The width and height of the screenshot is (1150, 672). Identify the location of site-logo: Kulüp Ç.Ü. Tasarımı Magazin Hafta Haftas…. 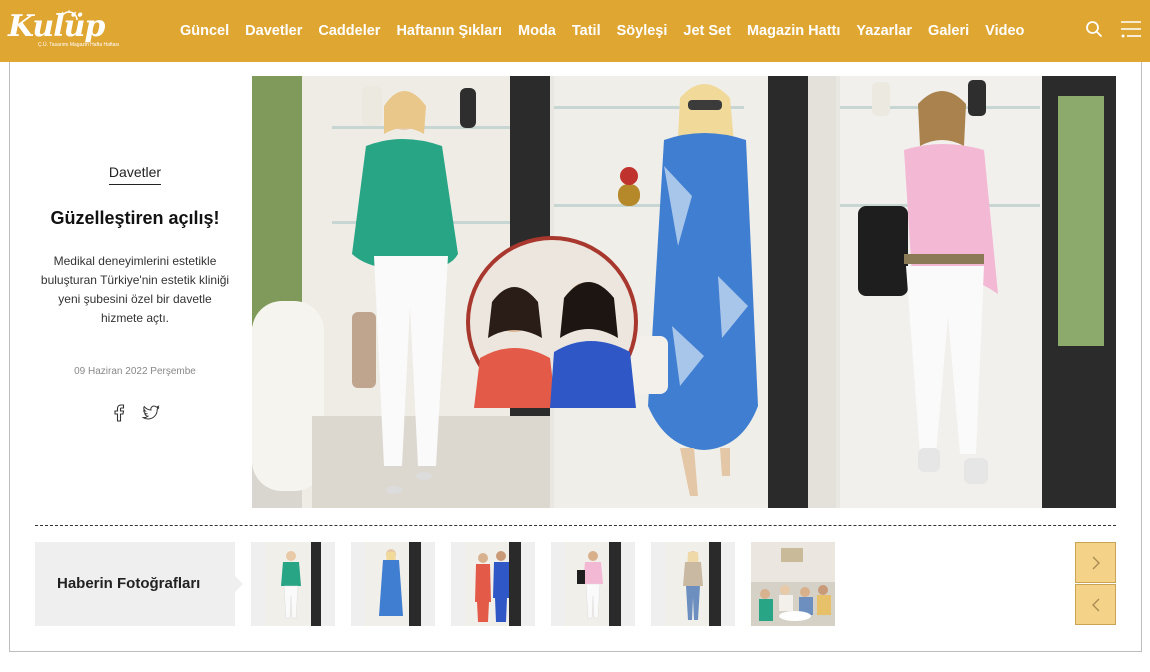
(64, 30).